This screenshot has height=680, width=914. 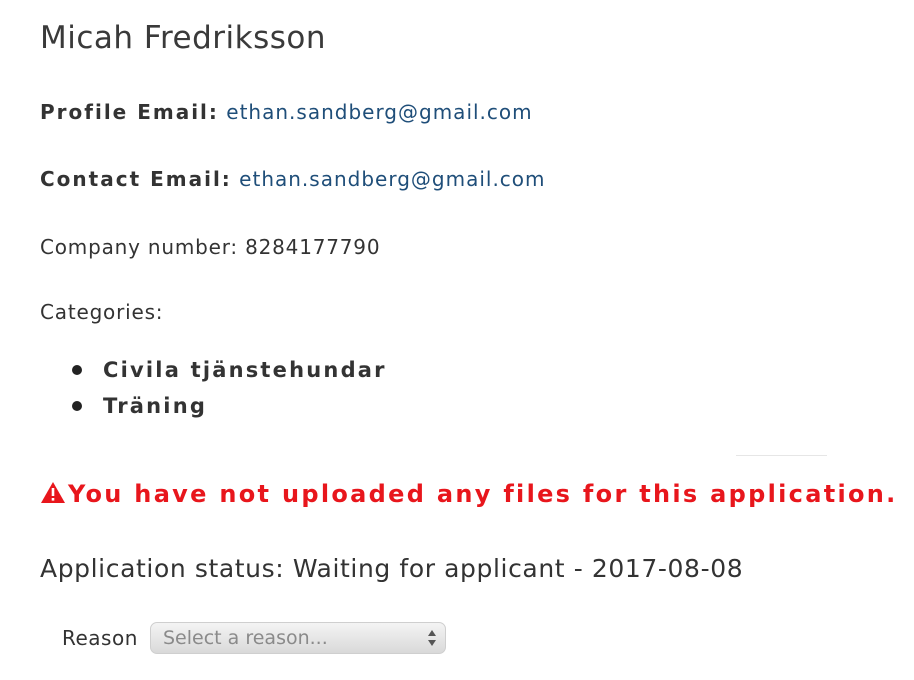 I want to click on category-label: Träning, so click(x=155, y=406).